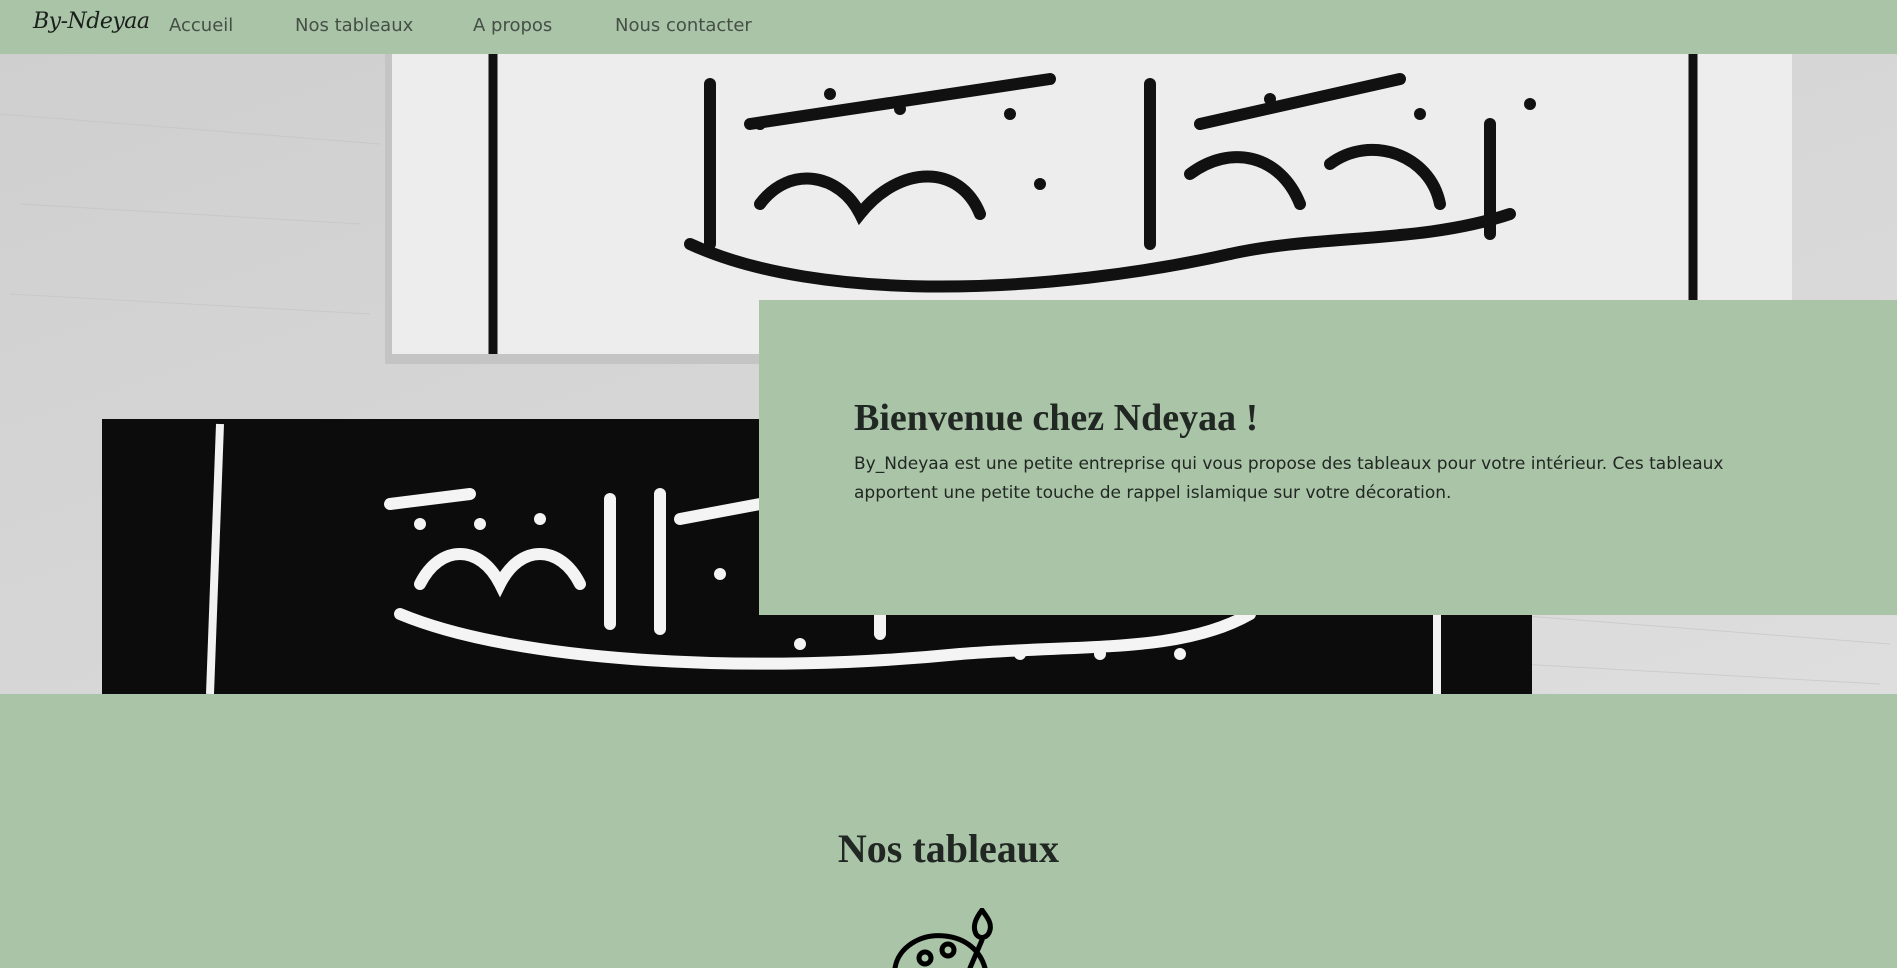  I want to click on brand-logo: By-Ndeyaa, so click(91, 21).